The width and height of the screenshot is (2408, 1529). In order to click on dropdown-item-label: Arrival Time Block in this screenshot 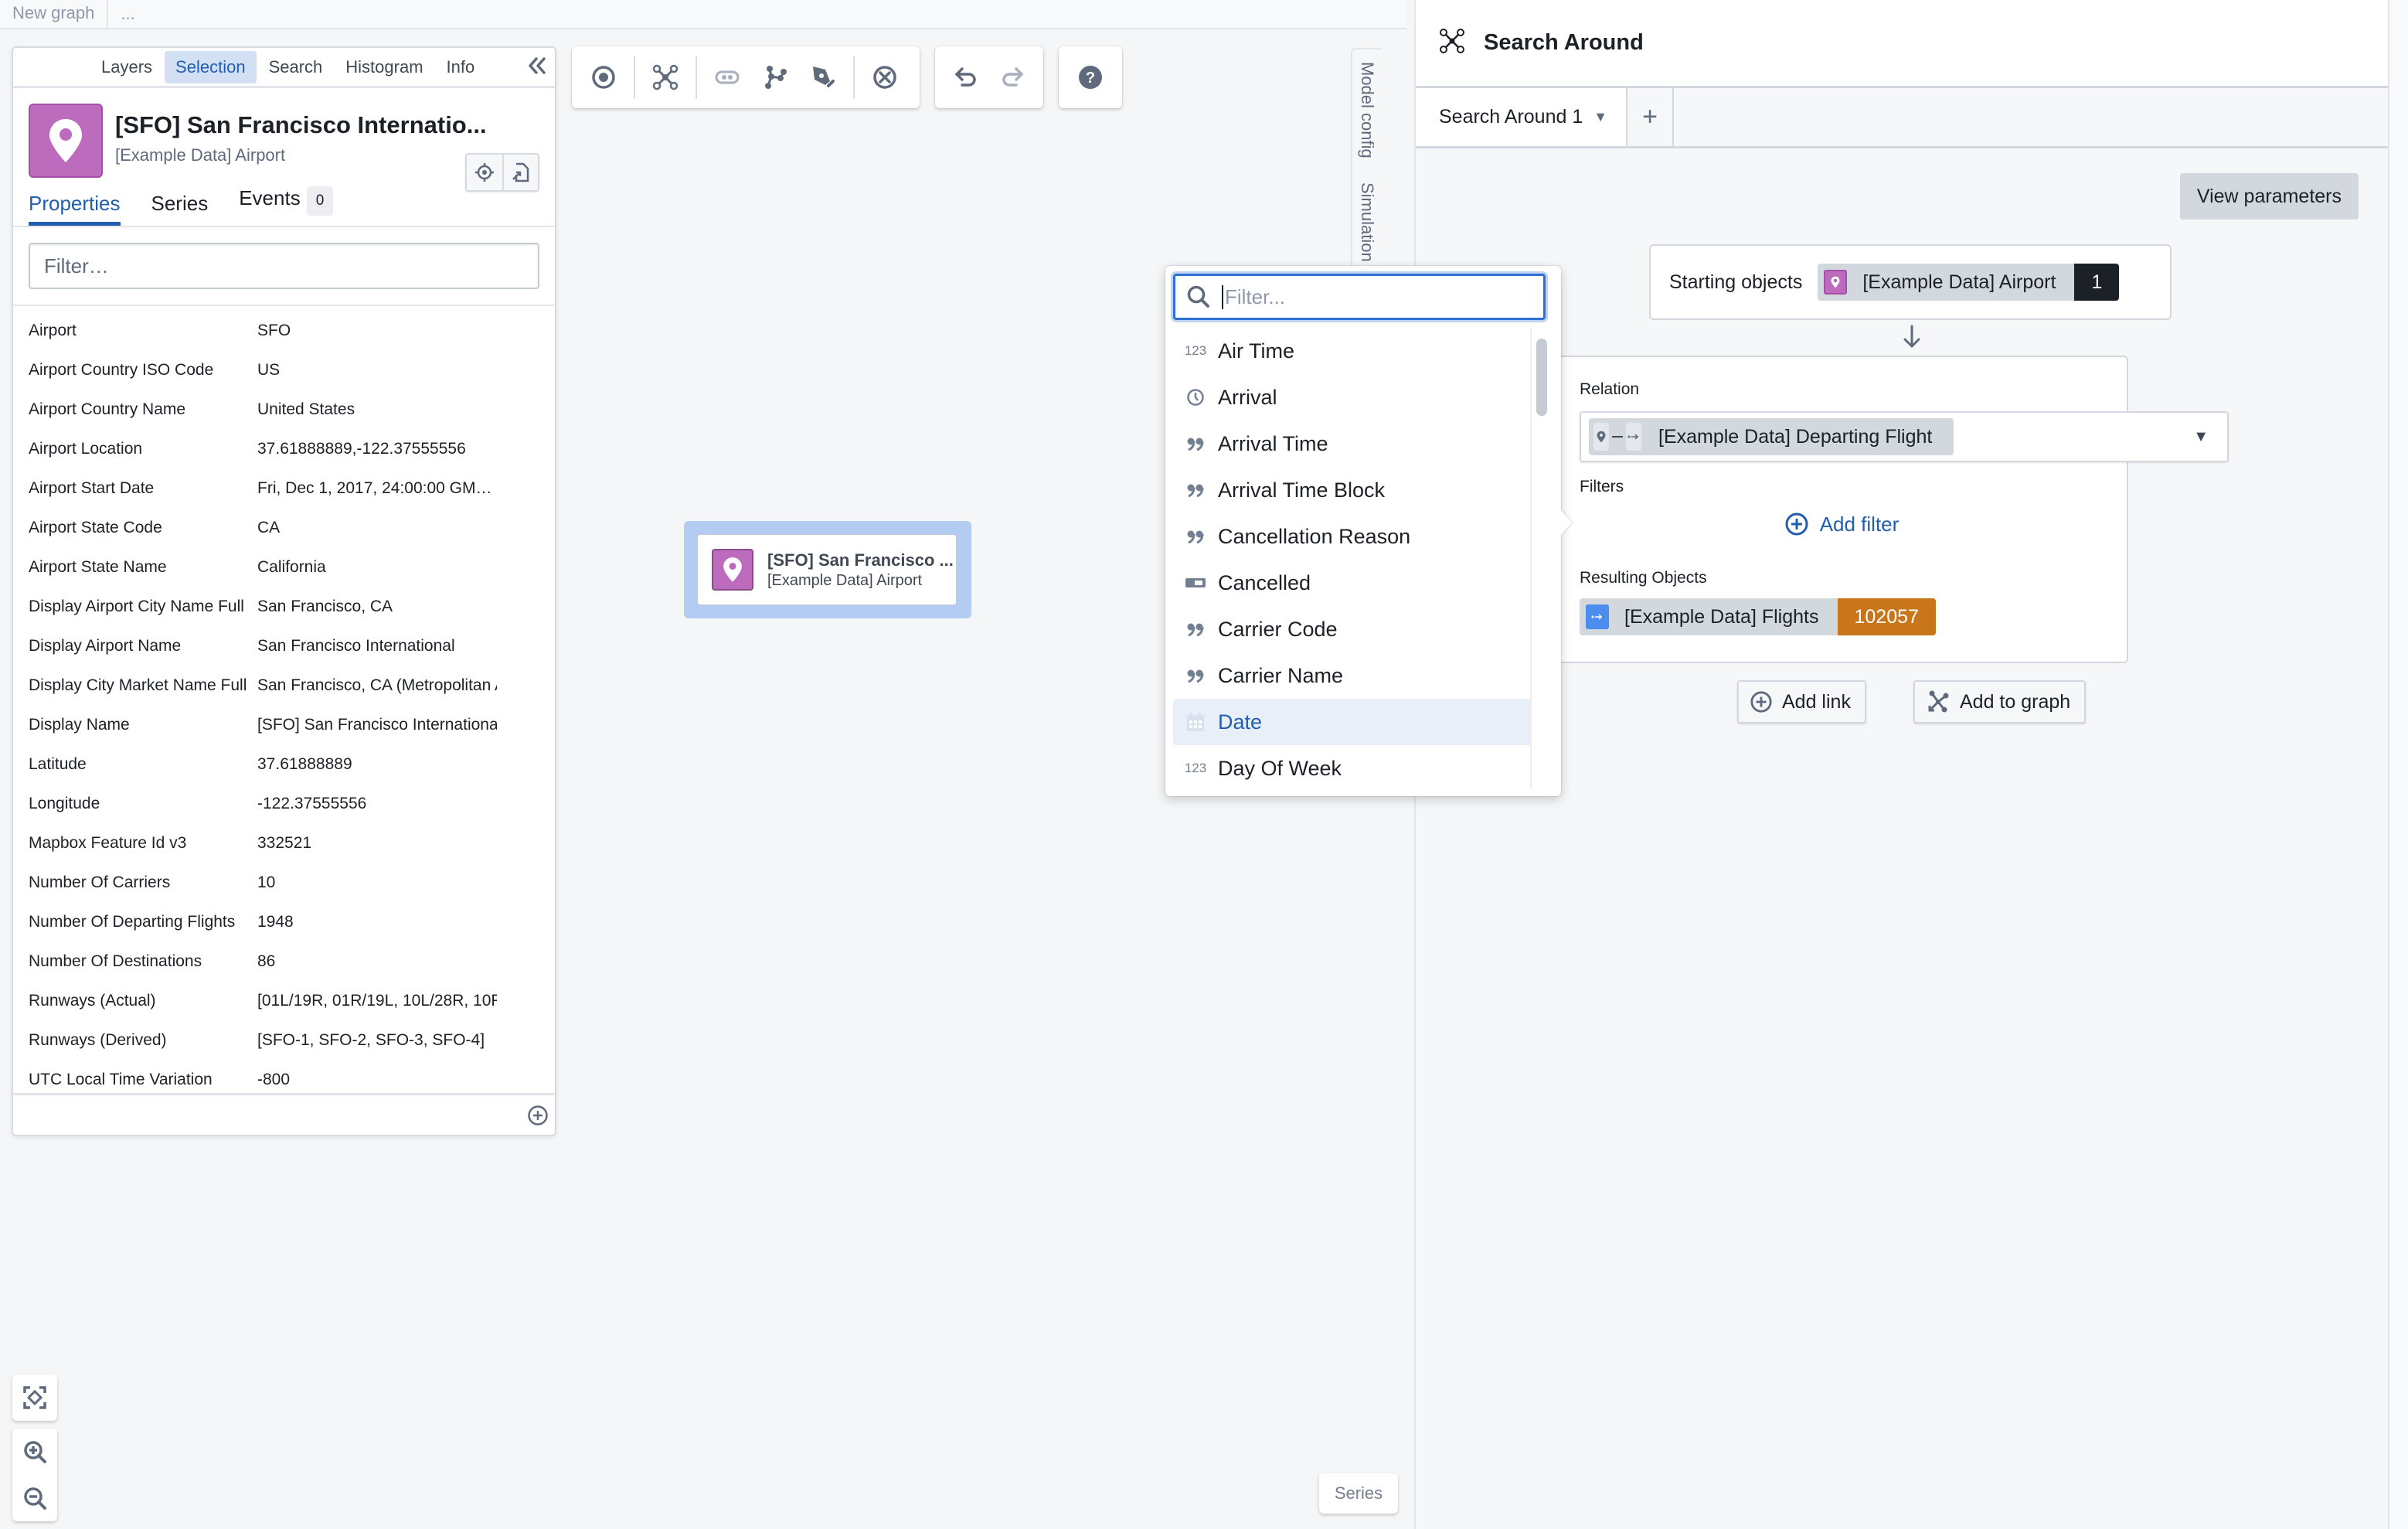, I will do `click(1302, 490)`.